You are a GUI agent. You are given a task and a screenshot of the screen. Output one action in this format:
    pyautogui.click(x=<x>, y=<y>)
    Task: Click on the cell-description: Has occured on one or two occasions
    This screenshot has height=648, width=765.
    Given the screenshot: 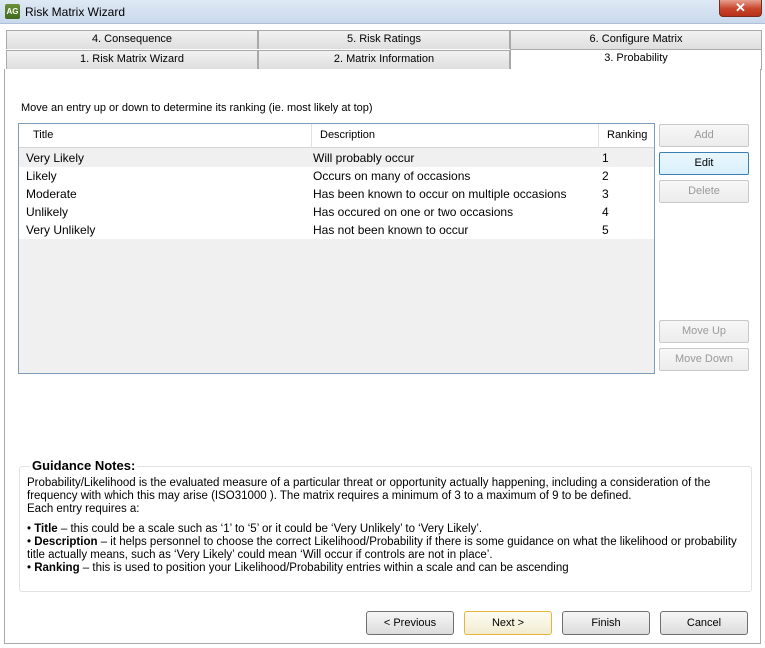 What is the action you would take?
    pyautogui.click(x=413, y=212)
    